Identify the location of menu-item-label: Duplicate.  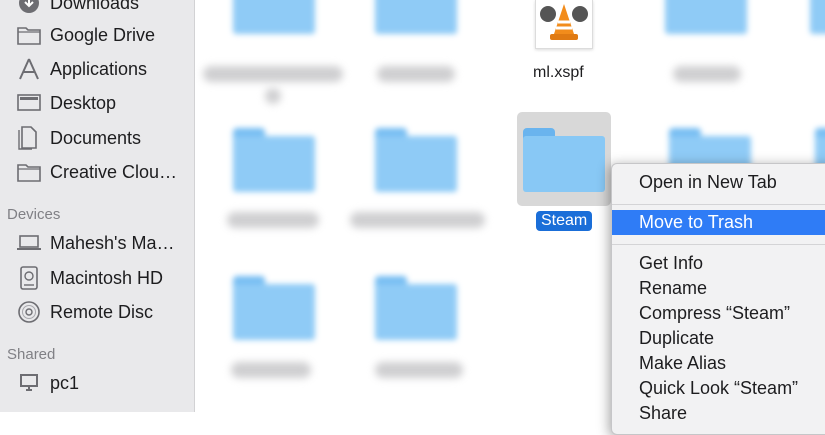
(677, 338).